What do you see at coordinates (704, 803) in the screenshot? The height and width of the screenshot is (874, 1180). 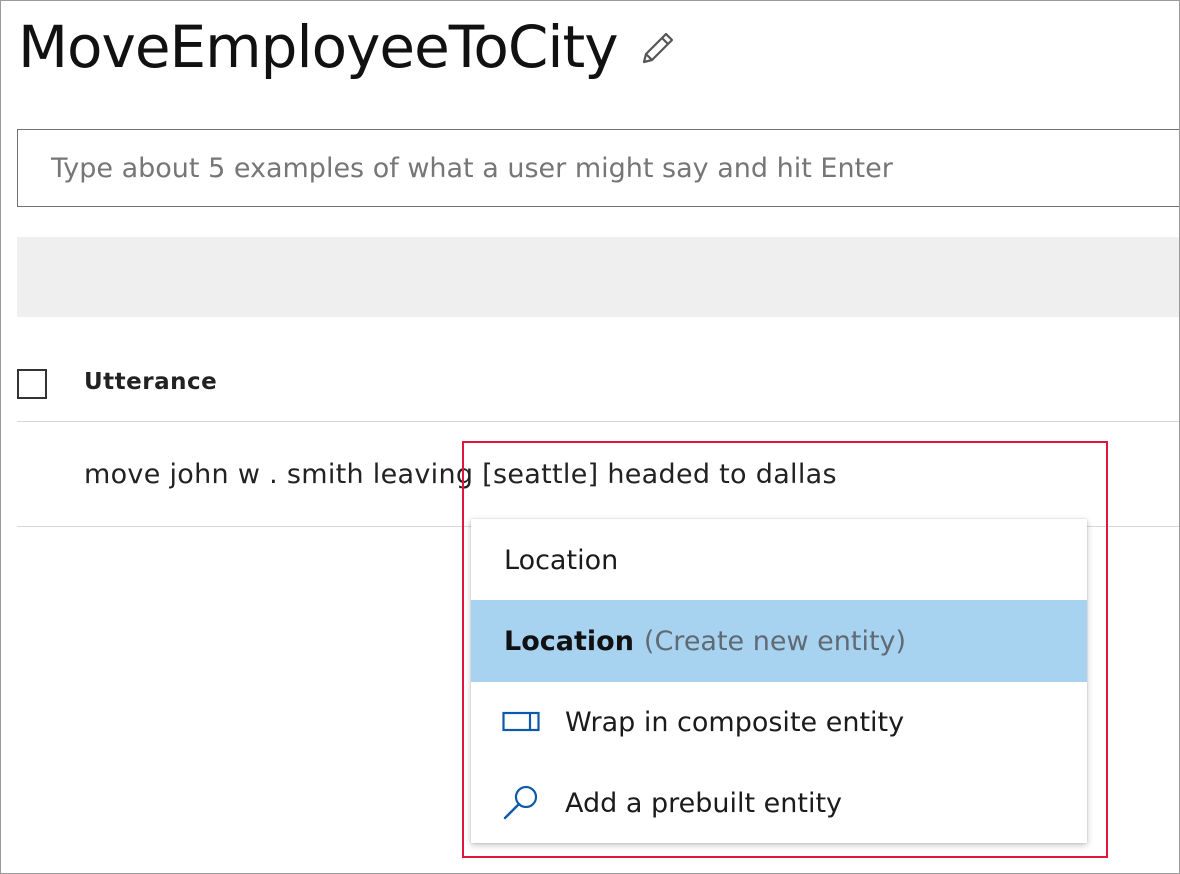 I see `menu-item-label: Add a prebuilt entity` at bounding box center [704, 803].